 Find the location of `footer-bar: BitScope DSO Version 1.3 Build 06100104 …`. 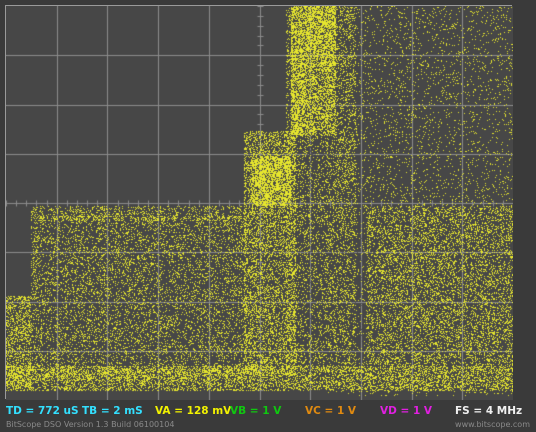

footer-bar: BitScope DSO Version 1.3 Build 06100104 … is located at coordinates (268, 426).